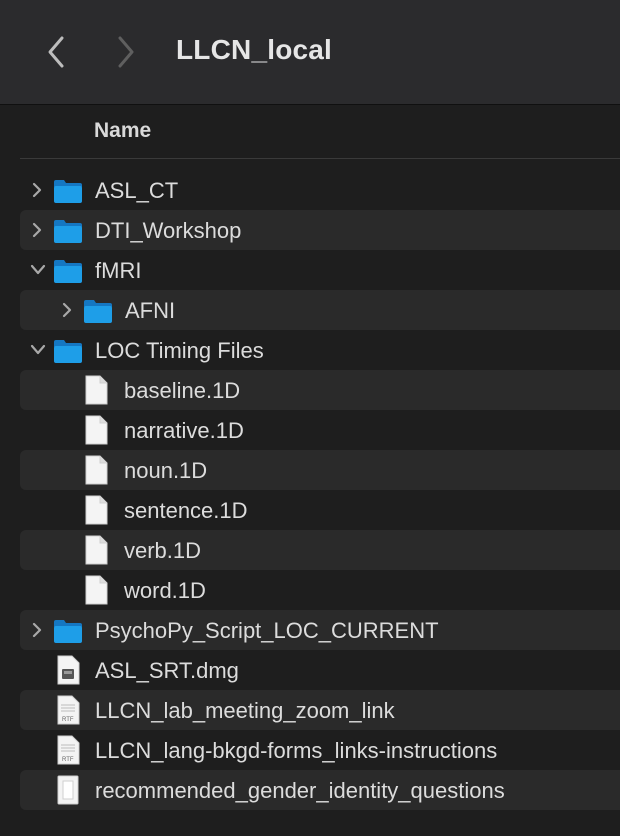 This screenshot has width=620, height=836. Describe the element at coordinates (320, 670) in the screenshot. I see `list-item: ASL_SRT.dmg` at that location.